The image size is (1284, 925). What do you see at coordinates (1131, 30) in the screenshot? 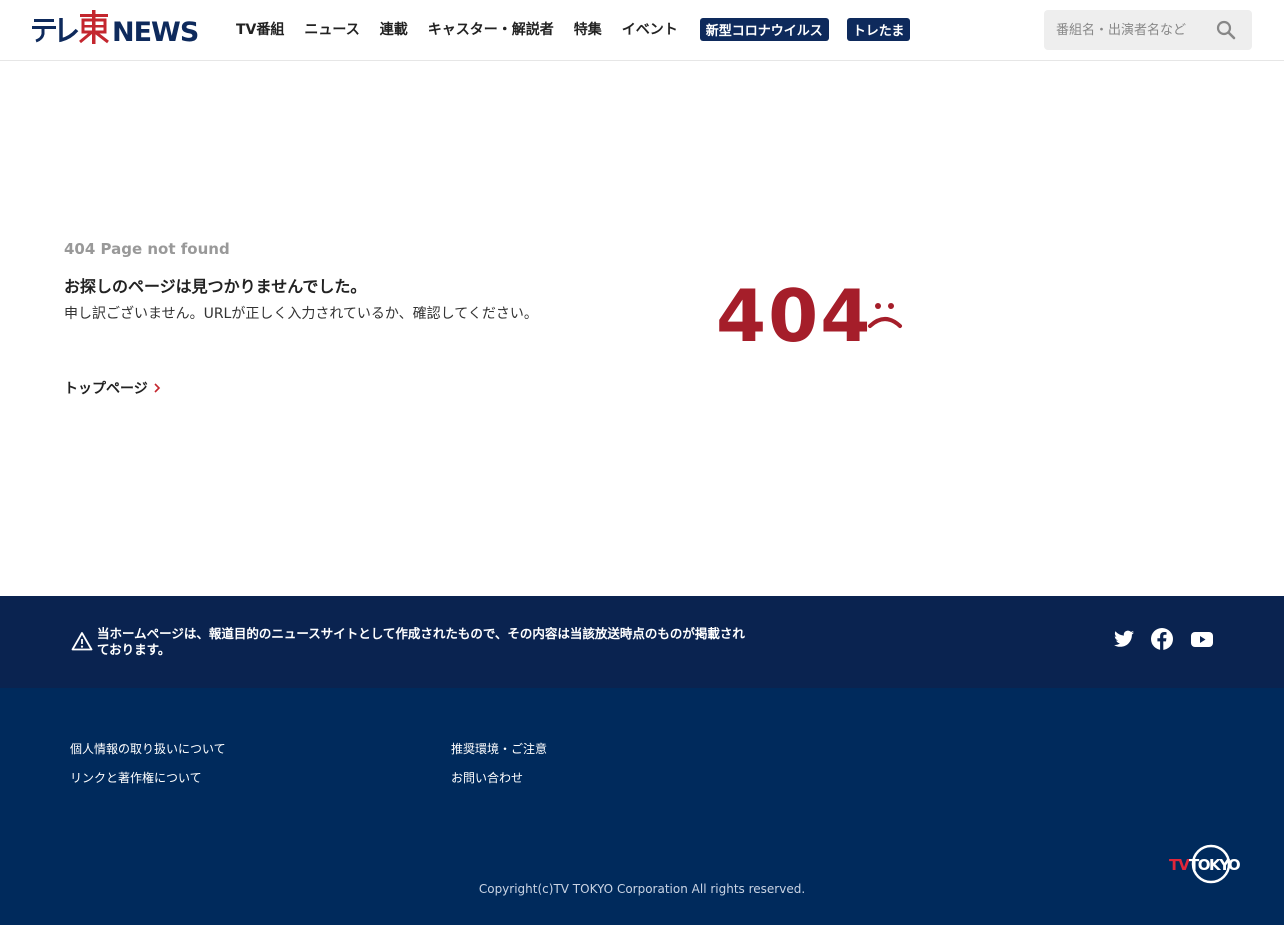
I see `search-input` at bounding box center [1131, 30].